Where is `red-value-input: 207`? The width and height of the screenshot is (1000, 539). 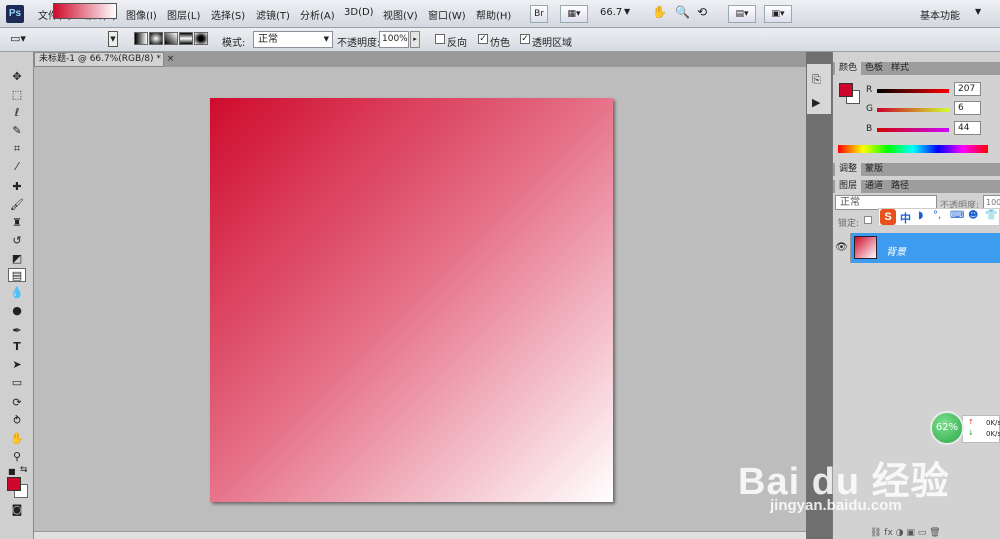 red-value-input: 207 is located at coordinates (967, 89).